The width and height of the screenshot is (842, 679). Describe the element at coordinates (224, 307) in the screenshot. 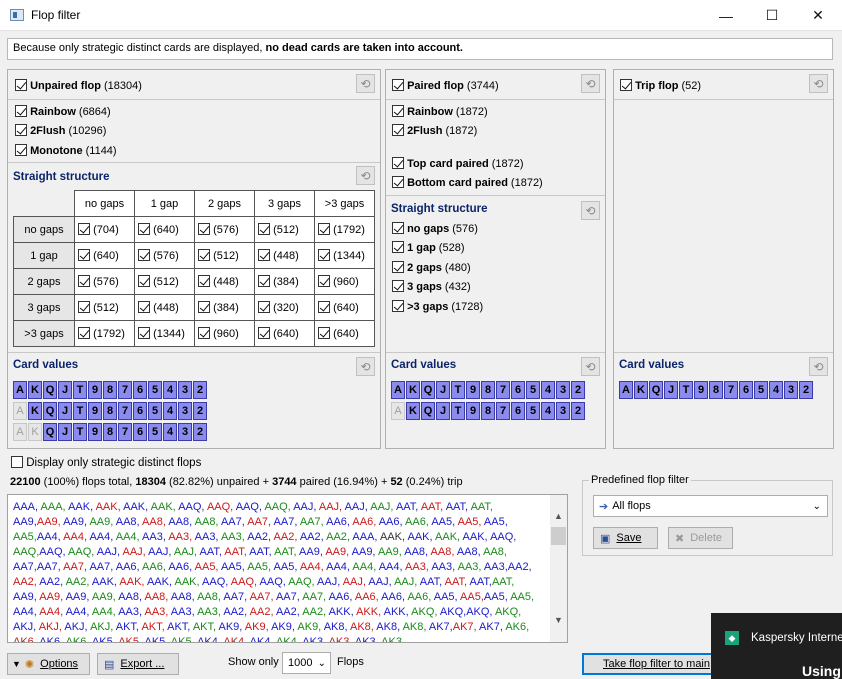

I see `grid-cell: (384)` at that location.